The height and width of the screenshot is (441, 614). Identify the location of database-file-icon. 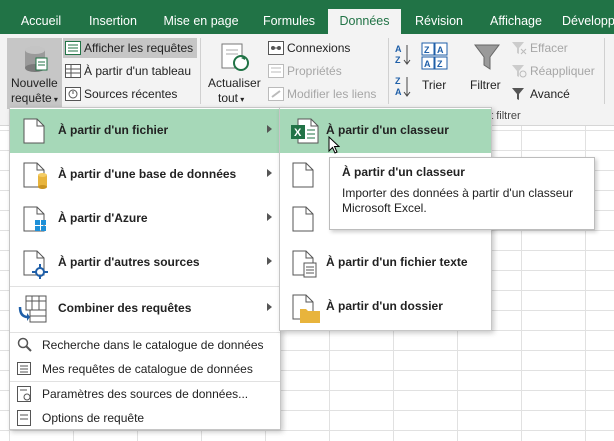
(35, 175).